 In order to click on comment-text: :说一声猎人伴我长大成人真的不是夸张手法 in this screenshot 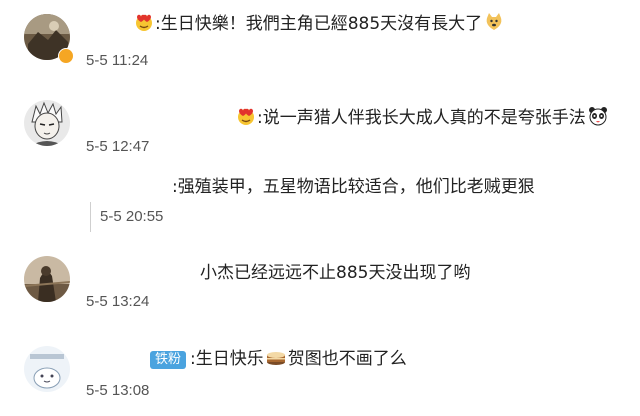, I will do `click(422, 117)`.